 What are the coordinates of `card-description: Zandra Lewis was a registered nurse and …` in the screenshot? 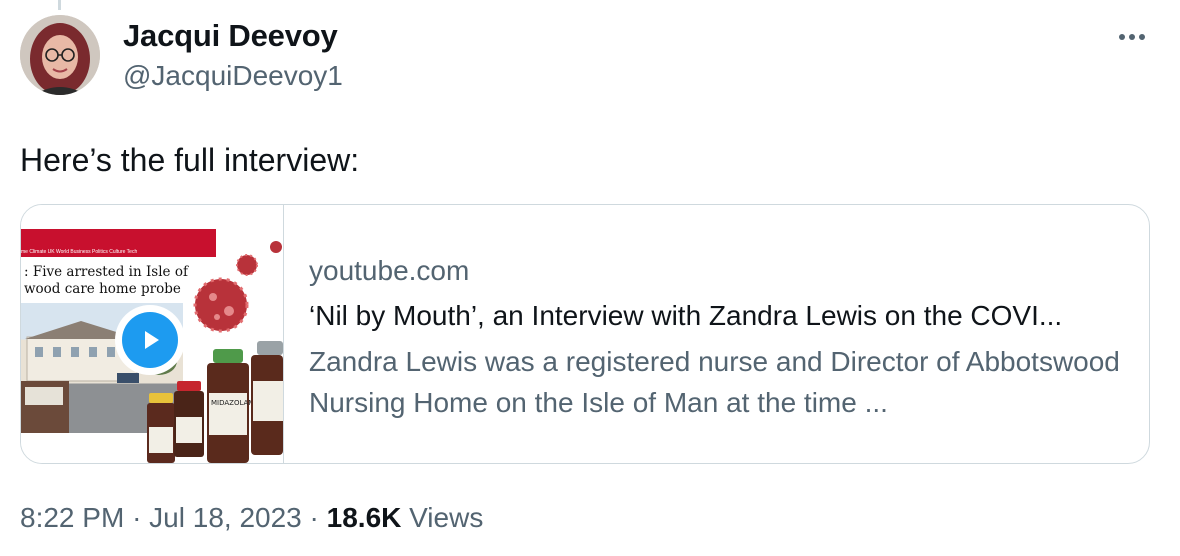 It's located at (714, 382).